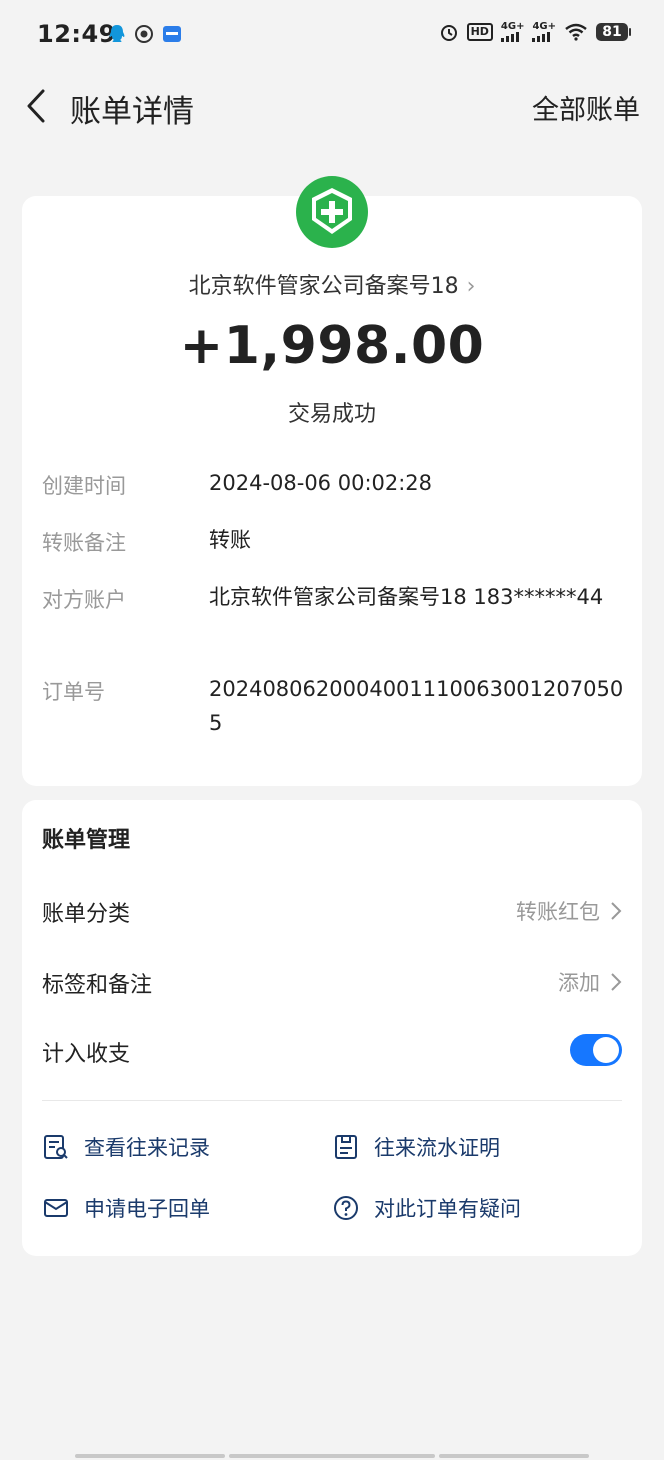 This screenshot has width=664, height=1460. Describe the element at coordinates (613, 32) in the screenshot. I see `battery-icon: 81` at that location.